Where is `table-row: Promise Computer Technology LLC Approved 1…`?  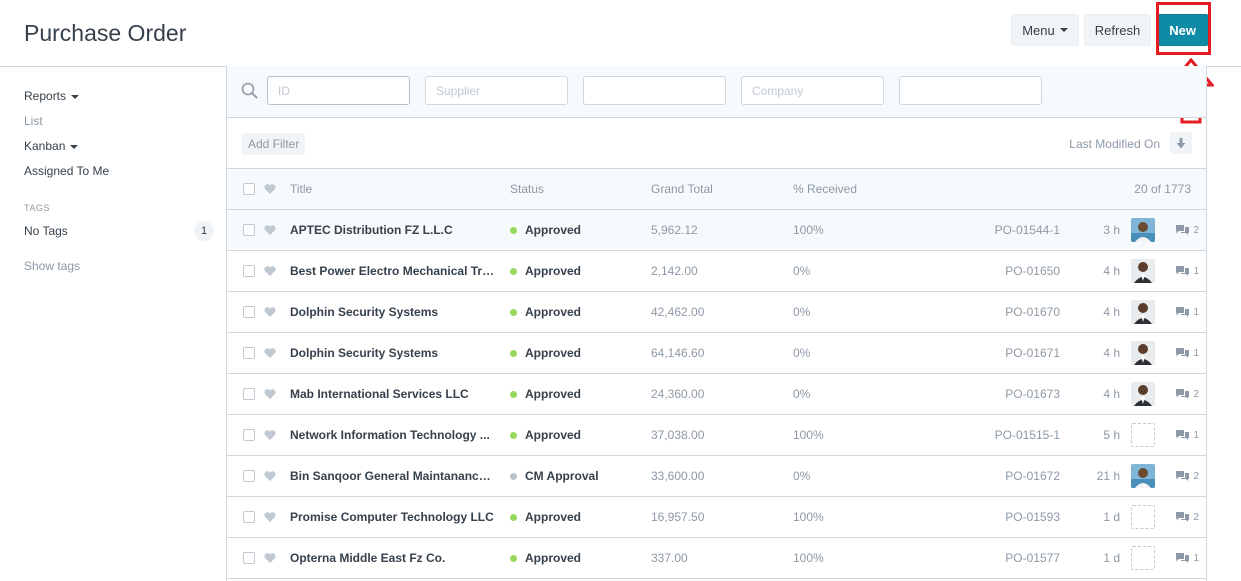
table-row: Promise Computer Technology LLC Approved 1… is located at coordinates (716, 517).